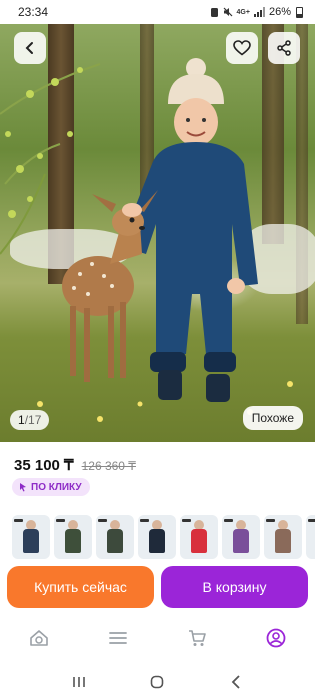  What do you see at coordinates (23, 487) in the screenshot?
I see `click-cursor-icon` at bounding box center [23, 487].